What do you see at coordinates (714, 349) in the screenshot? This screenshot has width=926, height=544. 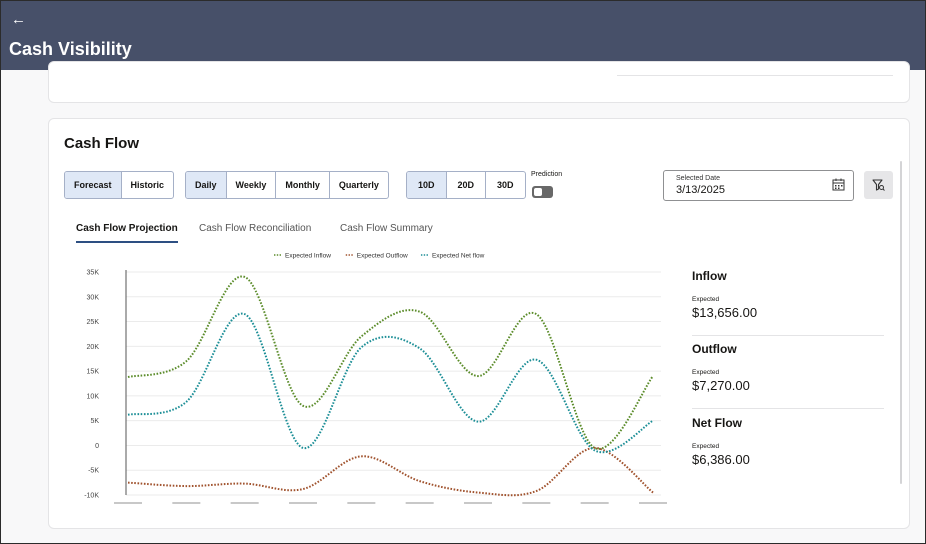 I see `outflow-title: Outflow` at bounding box center [714, 349].